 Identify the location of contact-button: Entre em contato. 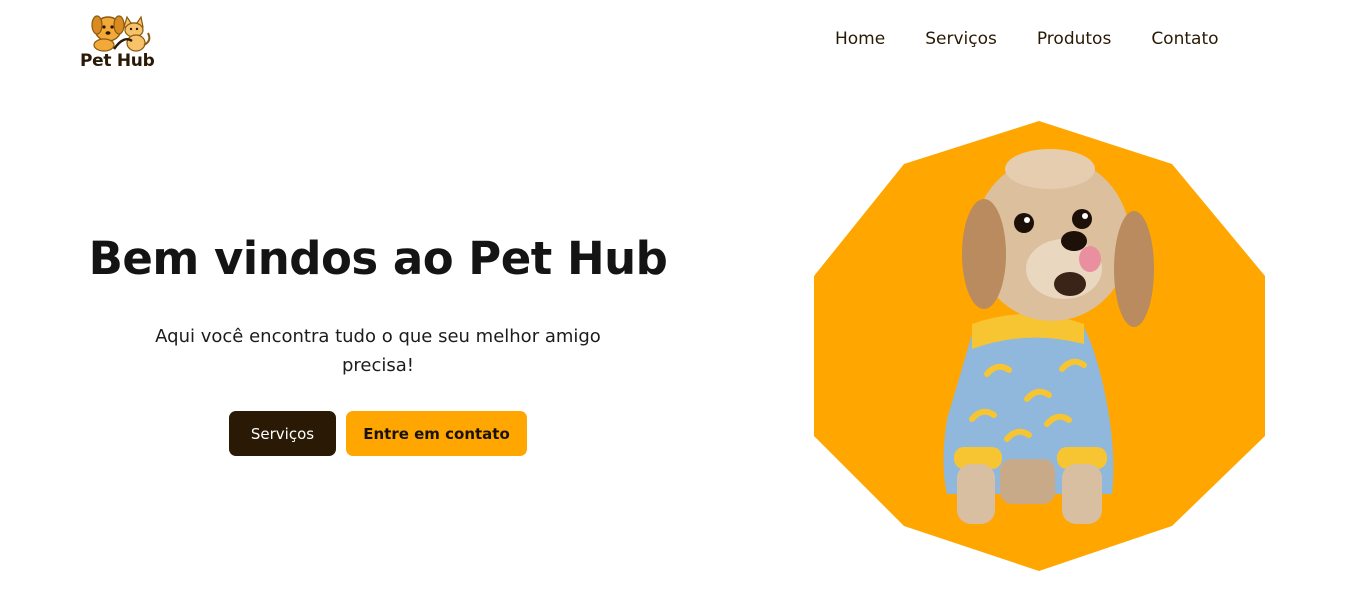
(436, 433).